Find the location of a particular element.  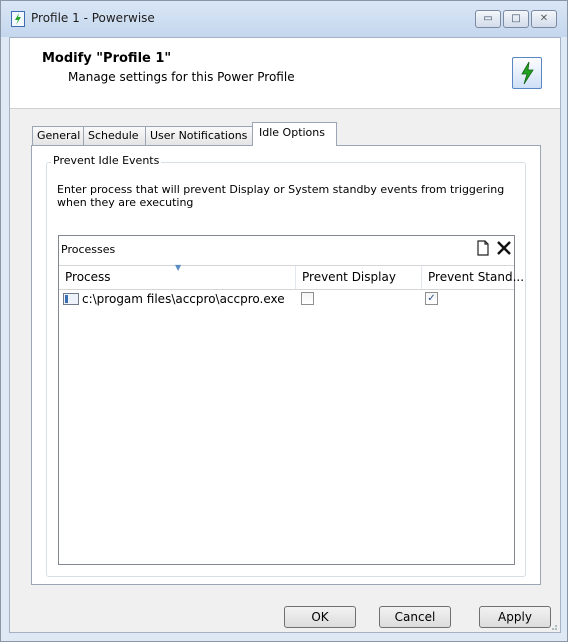

maximize-button: □ is located at coordinates (516, 19).